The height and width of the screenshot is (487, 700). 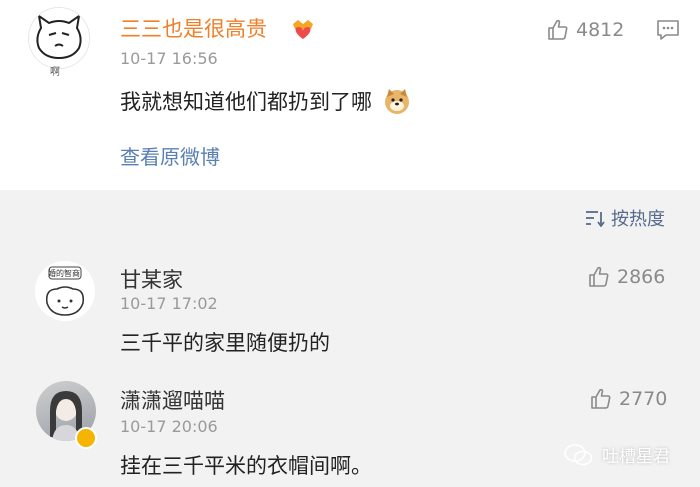 What do you see at coordinates (193, 28) in the screenshot?
I see `username: 三三也是很高贵` at bounding box center [193, 28].